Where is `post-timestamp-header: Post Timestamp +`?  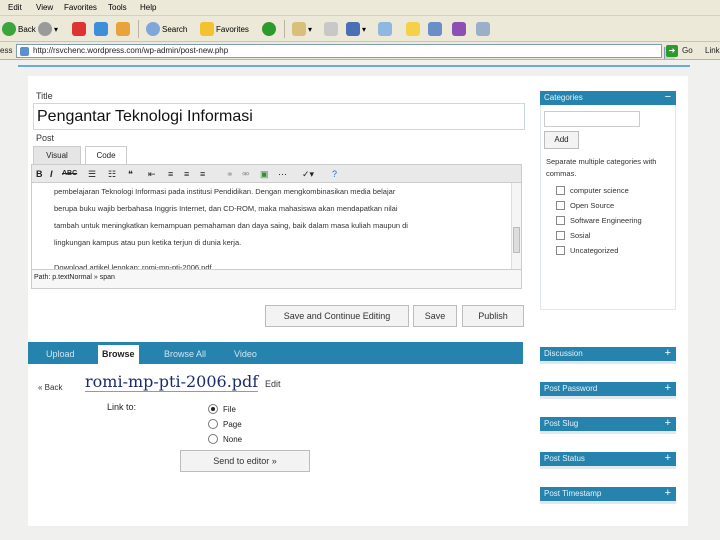
post-timestamp-header: Post Timestamp + is located at coordinates (608, 494).